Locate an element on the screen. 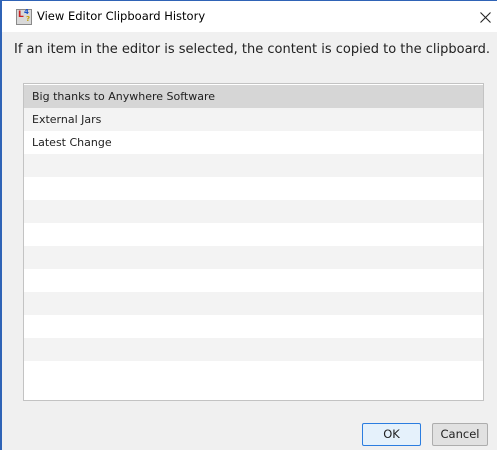 Image resolution: width=497 pixels, height=450 pixels. cancel-button: Cancel is located at coordinates (460, 434).